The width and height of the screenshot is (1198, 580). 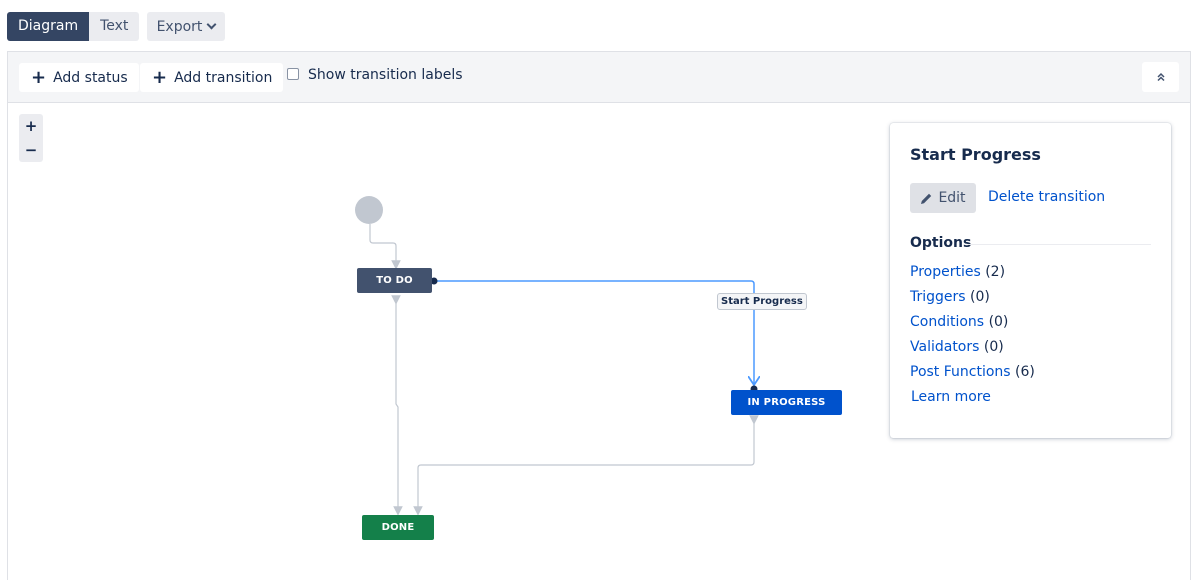 I want to click on triggers-link: Triggers, so click(x=938, y=297).